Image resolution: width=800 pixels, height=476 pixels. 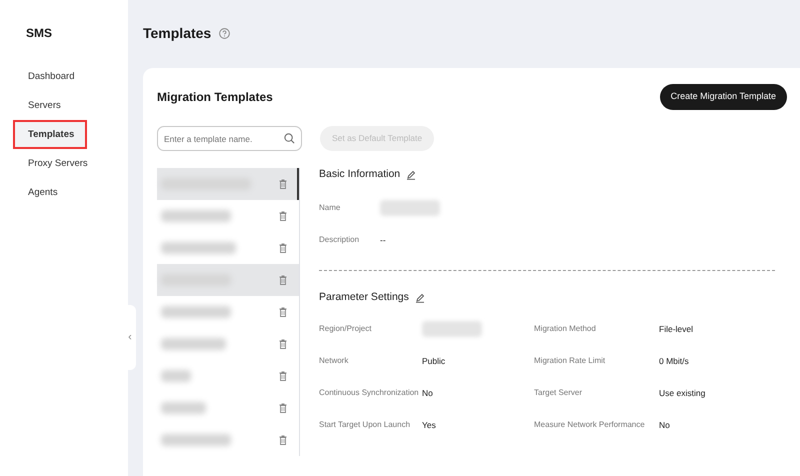 I want to click on search-icon, so click(x=289, y=138).